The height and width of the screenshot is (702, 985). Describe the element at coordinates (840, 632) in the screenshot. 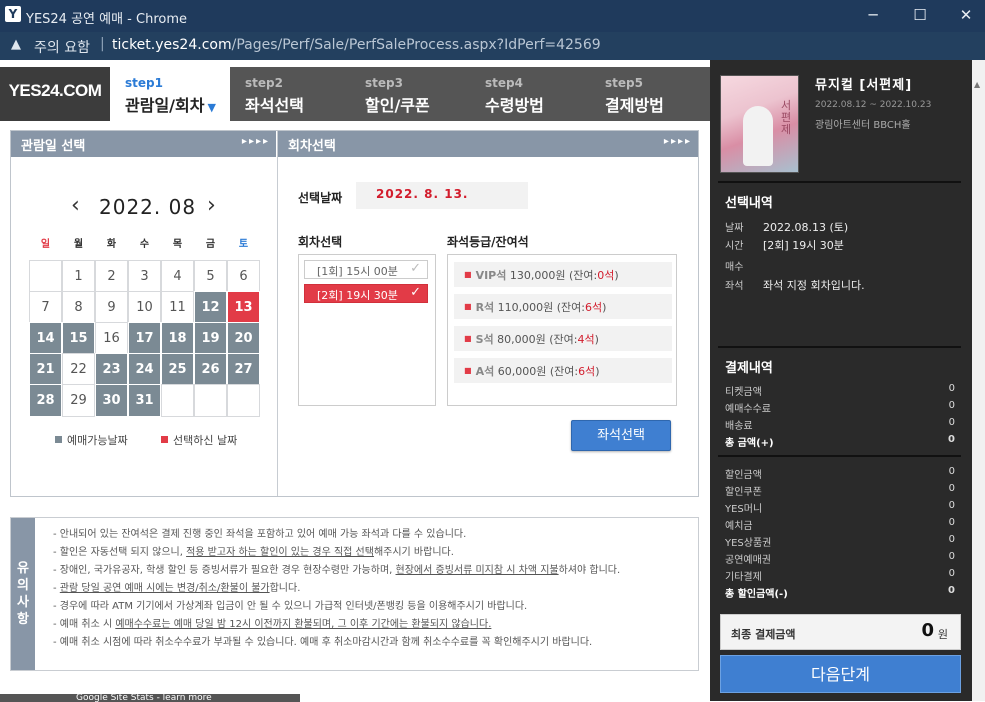

I see `final-amount-box: 최종 결제금액 0 원` at that location.